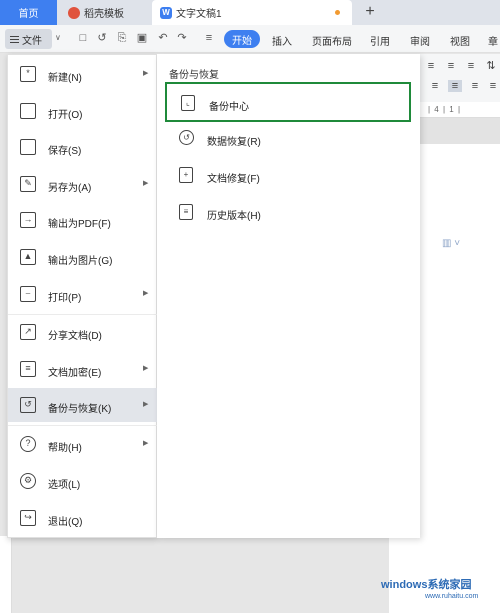  Describe the element at coordinates (163, 38) in the screenshot. I see `undo-icon: ↶` at that location.